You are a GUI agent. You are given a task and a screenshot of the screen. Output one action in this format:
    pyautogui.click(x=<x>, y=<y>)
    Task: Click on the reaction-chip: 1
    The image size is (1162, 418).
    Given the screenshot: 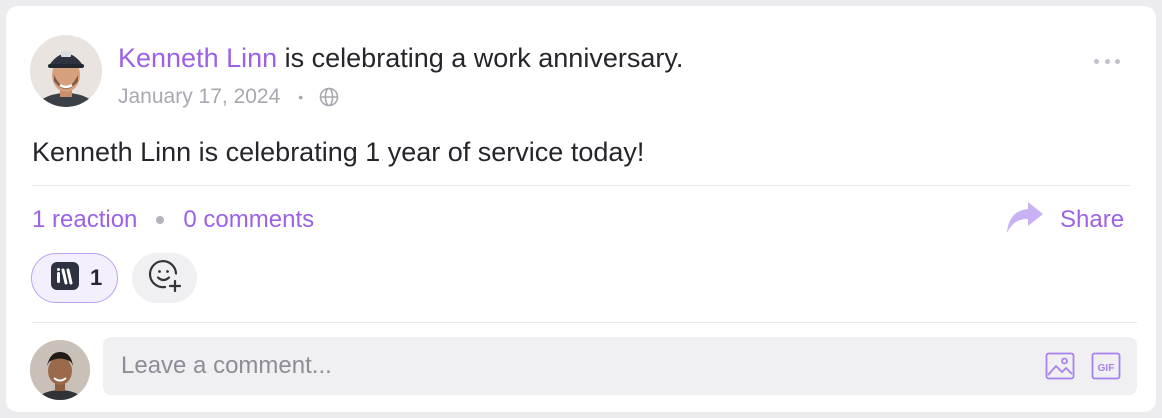 What is the action you would take?
    pyautogui.click(x=74, y=278)
    